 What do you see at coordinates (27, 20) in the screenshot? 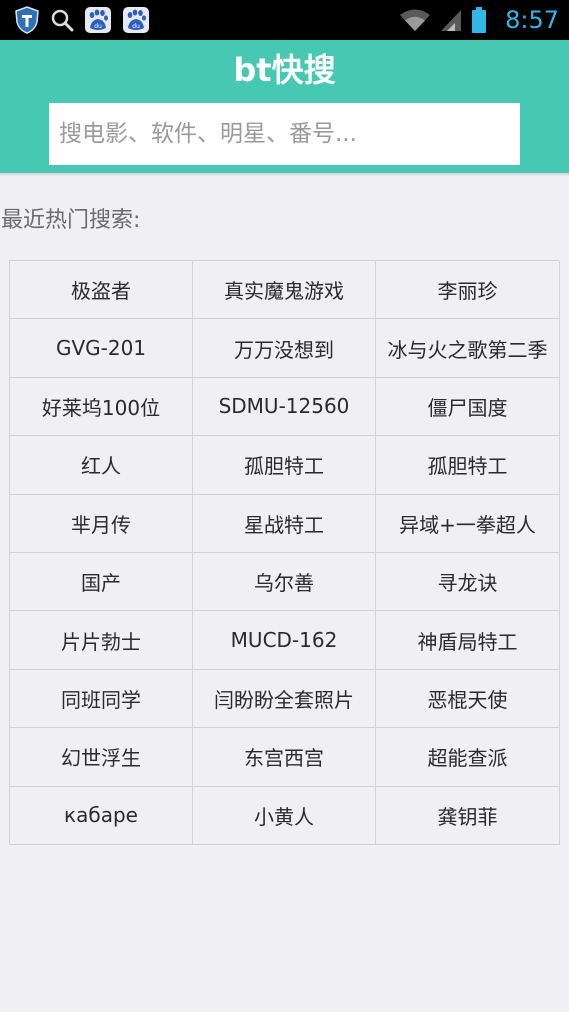
I see `shield-icon` at bounding box center [27, 20].